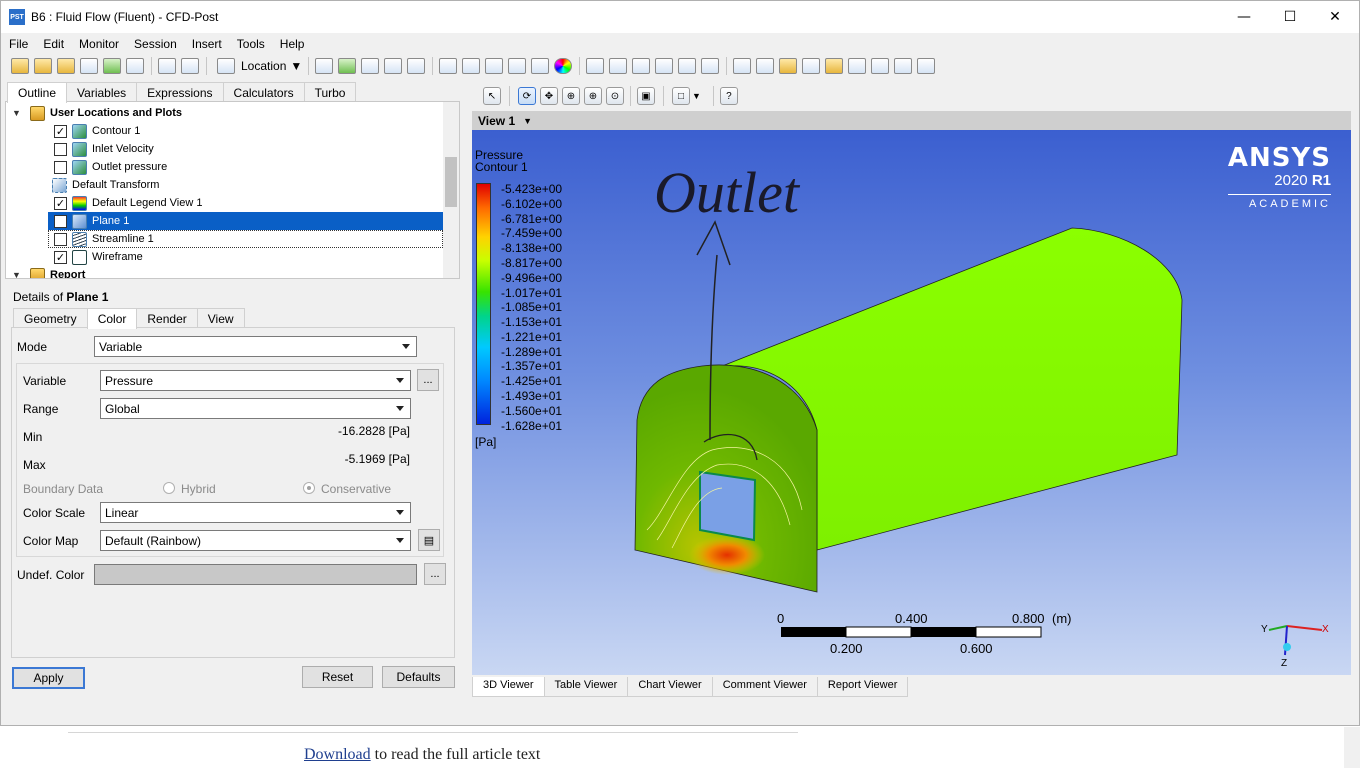 This screenshot has width=1360, height=768. What do you see at coordinates (595, 66) in the screenshot?
I see `variable-icon` at bounding box center [595, 66].